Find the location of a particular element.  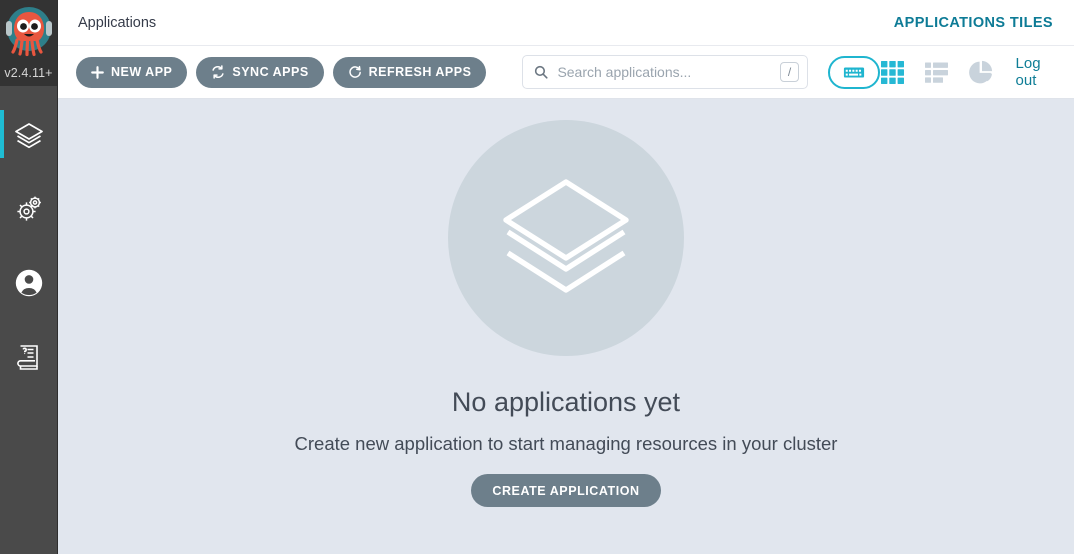

empty-state-illustration is located at coordinates (566, 238).